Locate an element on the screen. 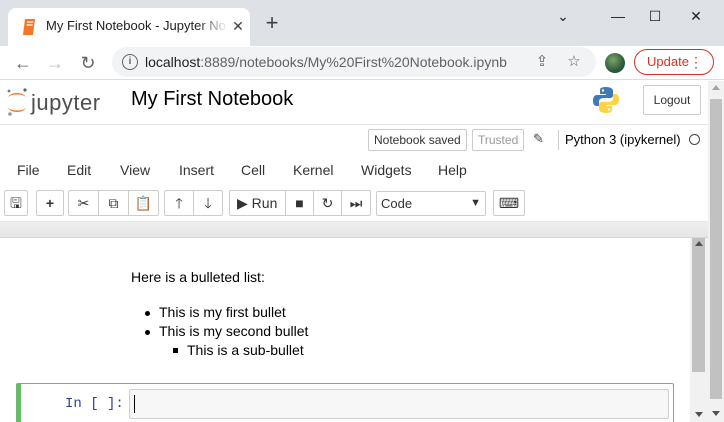 The height and width of the screenshot is (422, 724). share-icon: ⇪ is located at coordinates (542, 62).